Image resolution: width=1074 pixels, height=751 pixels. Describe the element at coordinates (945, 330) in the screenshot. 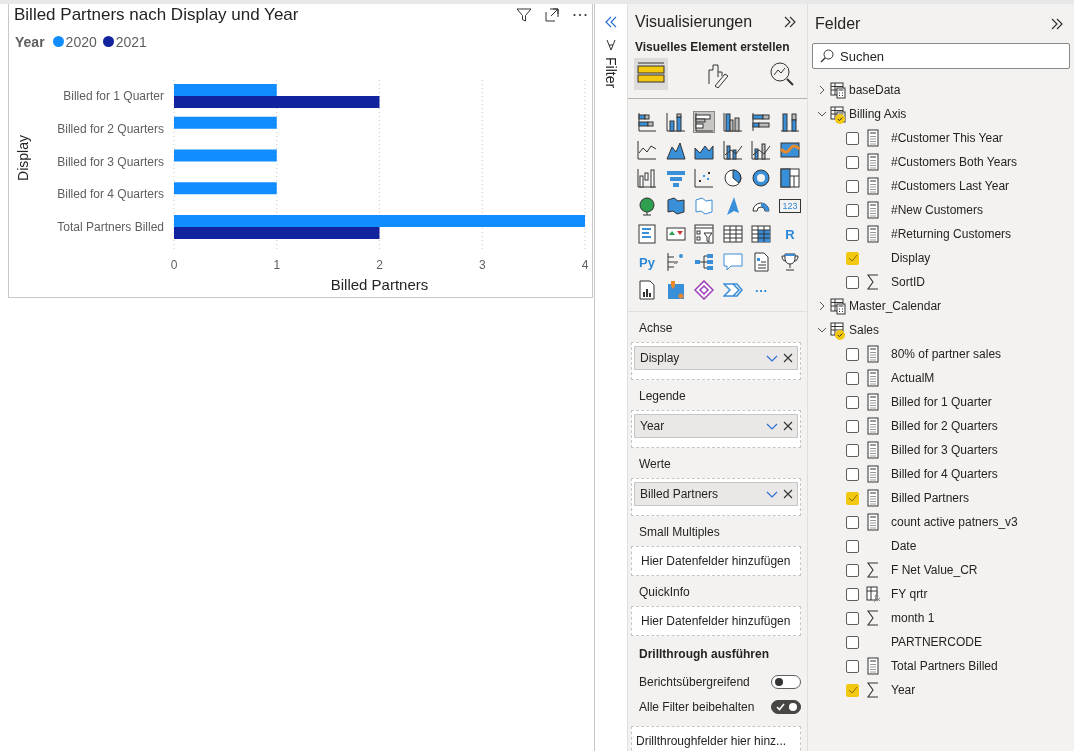

I see `table-node: Sales` at that location.